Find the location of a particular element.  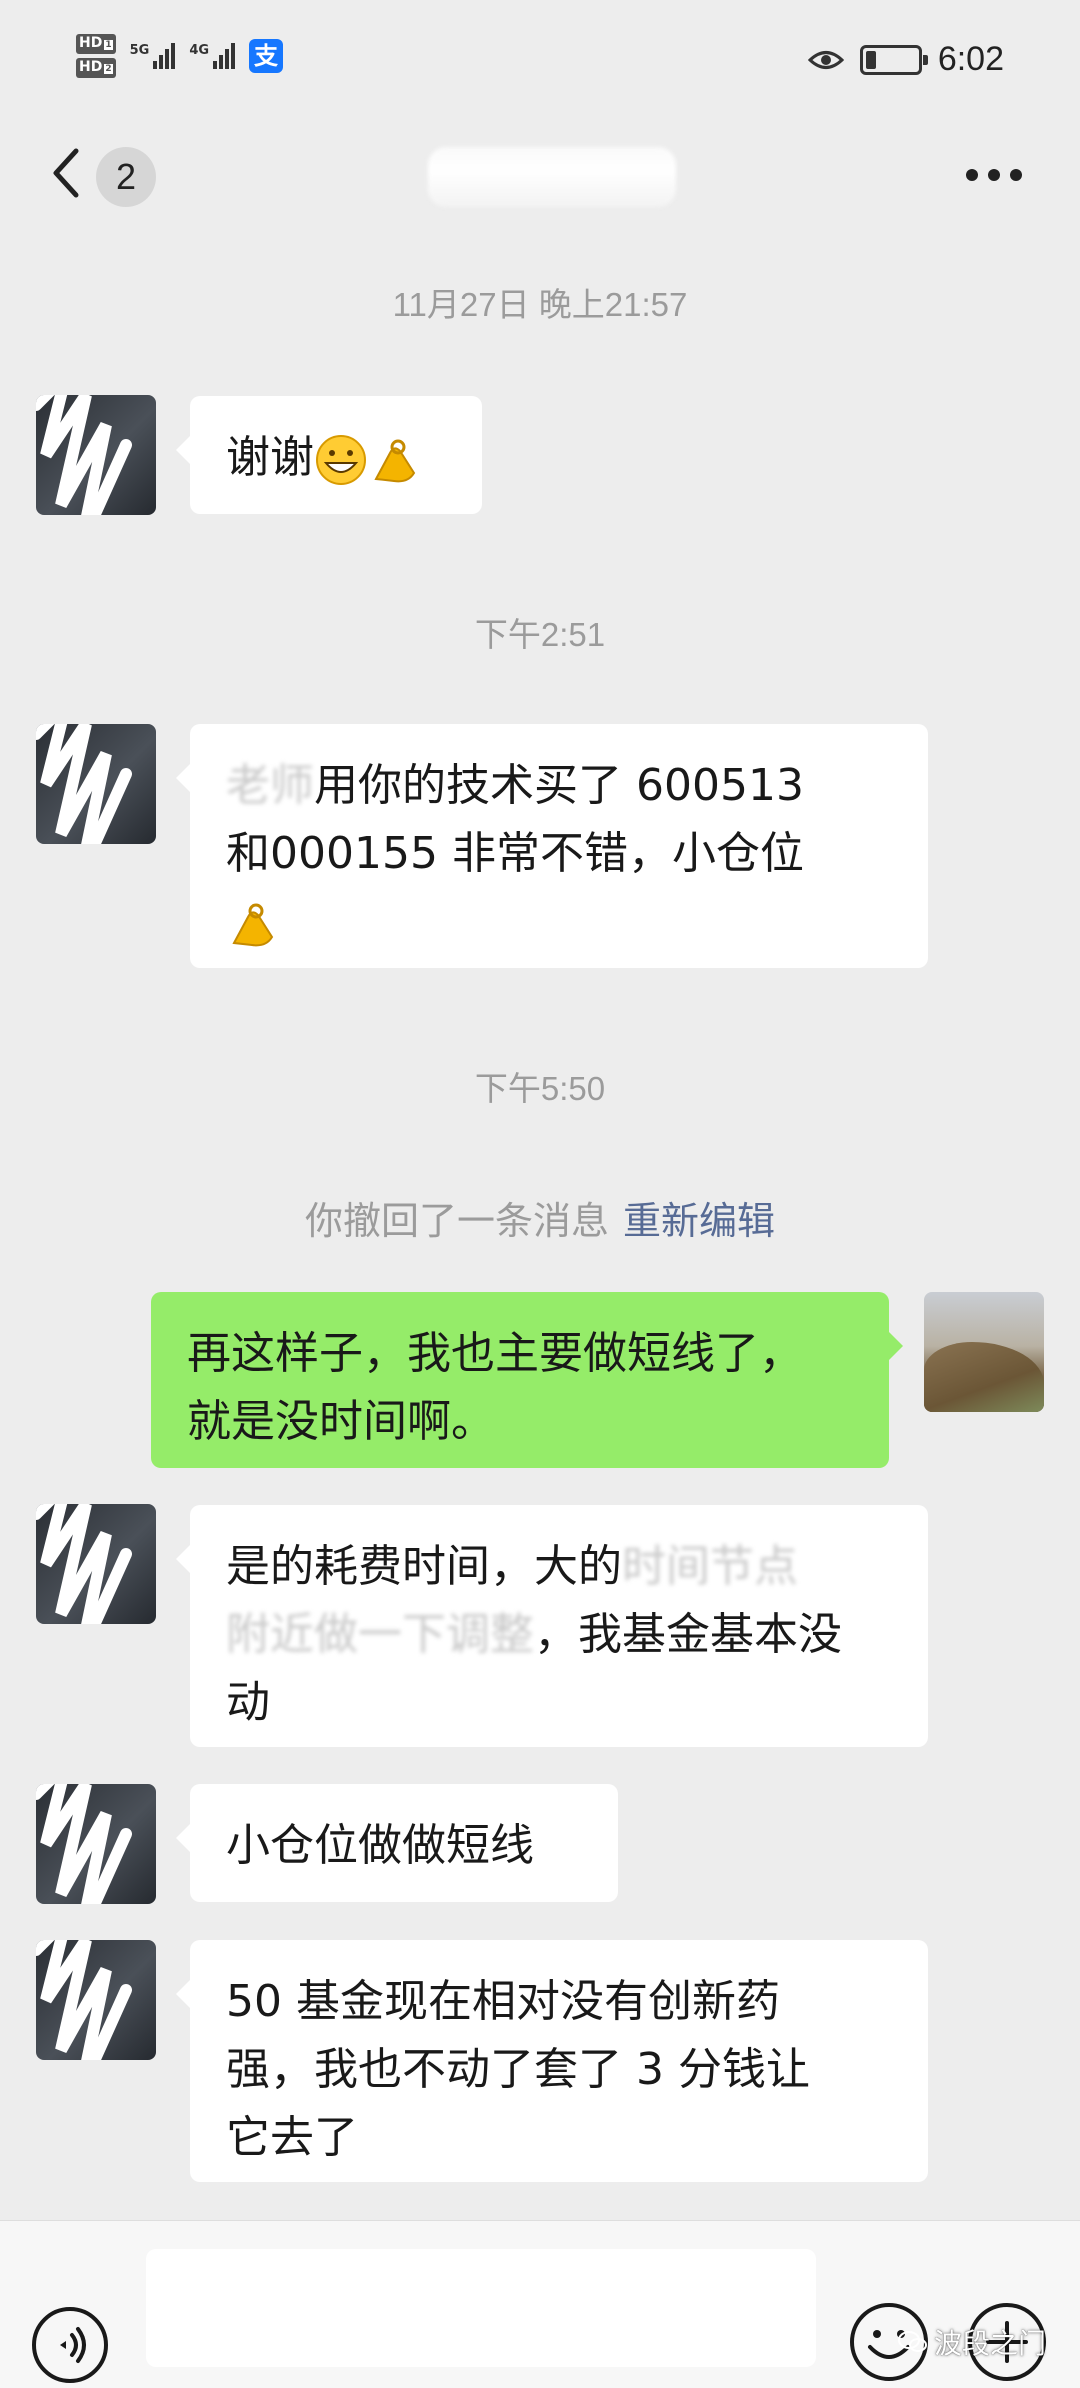

message-line: 附近做一下调整，我基金基本没 is located at coordinates (534, 1634).